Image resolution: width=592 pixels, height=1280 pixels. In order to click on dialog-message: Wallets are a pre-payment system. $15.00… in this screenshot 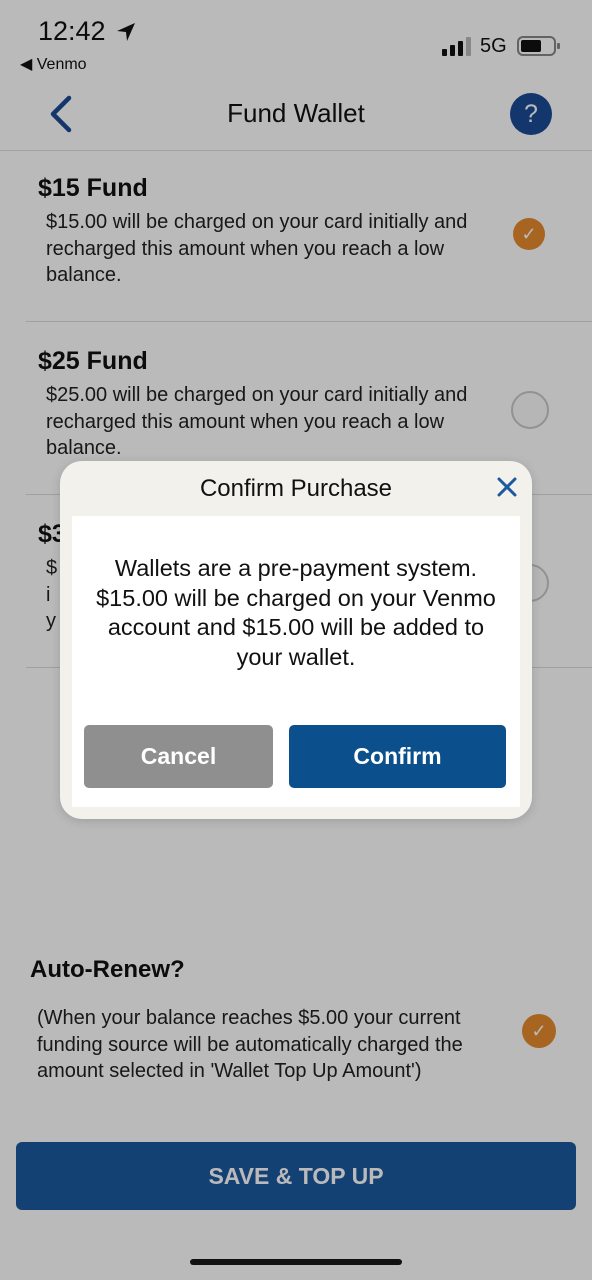, I will do `click(296, 612)`.